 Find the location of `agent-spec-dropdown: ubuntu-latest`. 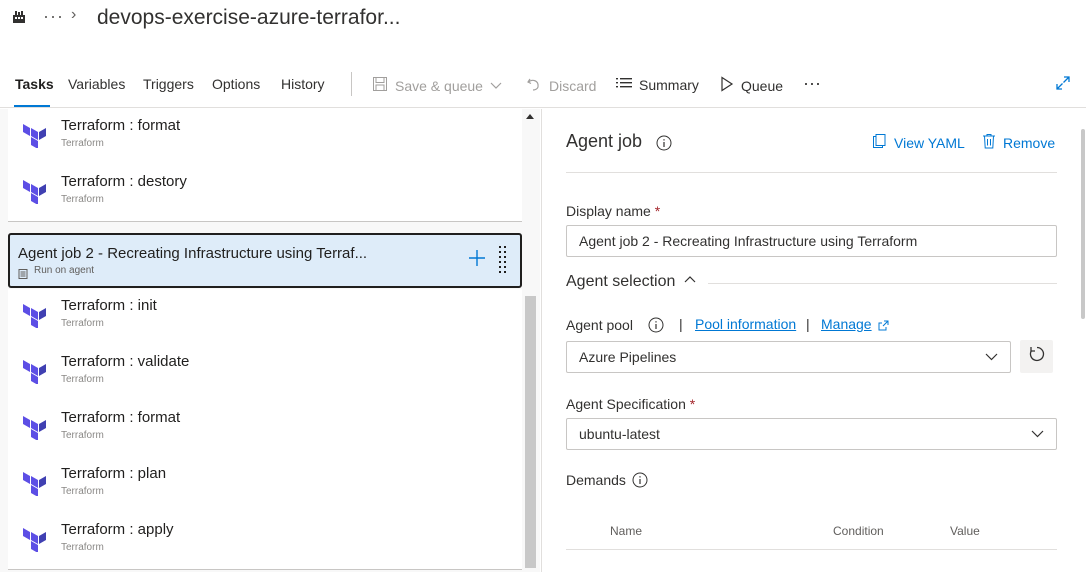

agent-spec-dropdown: ubuntu-latest is located at coordinates (811, 434).